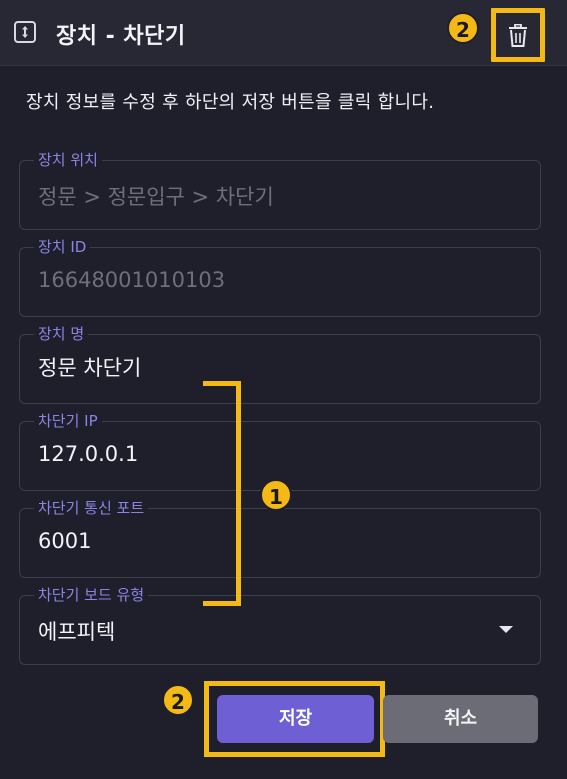 The width and height of the screenshot is (567, 779). What do you see at coordinates (91, 508) in the screenshot?
I see `field-label: 차단기 통신 포트` at bounding box center [91, 508].